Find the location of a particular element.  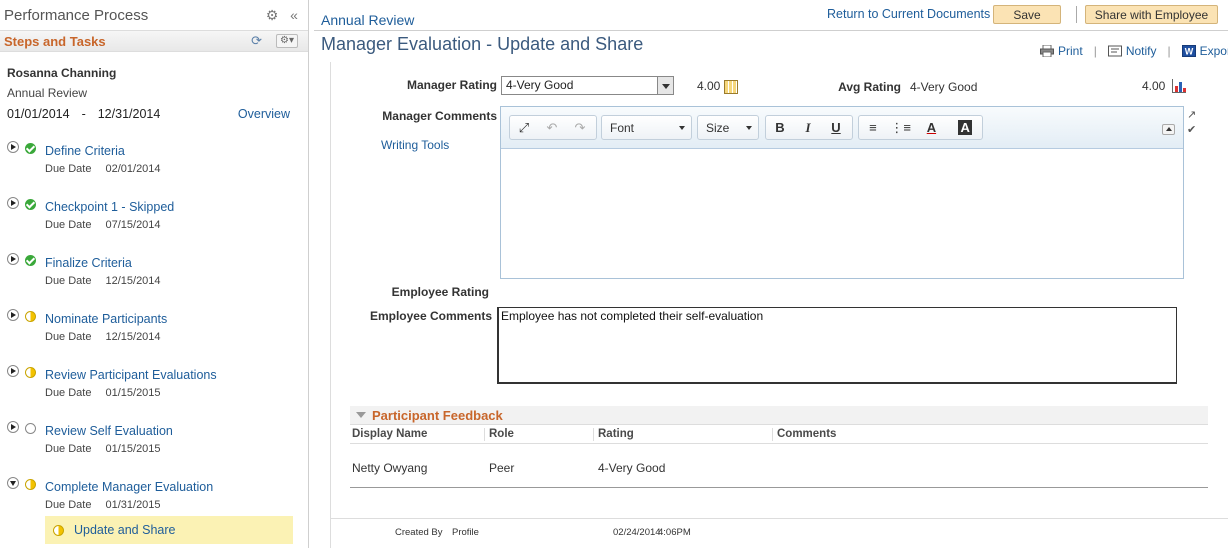

page-actions: Print | Notify | W Export is located at coordinates (1134, 51).